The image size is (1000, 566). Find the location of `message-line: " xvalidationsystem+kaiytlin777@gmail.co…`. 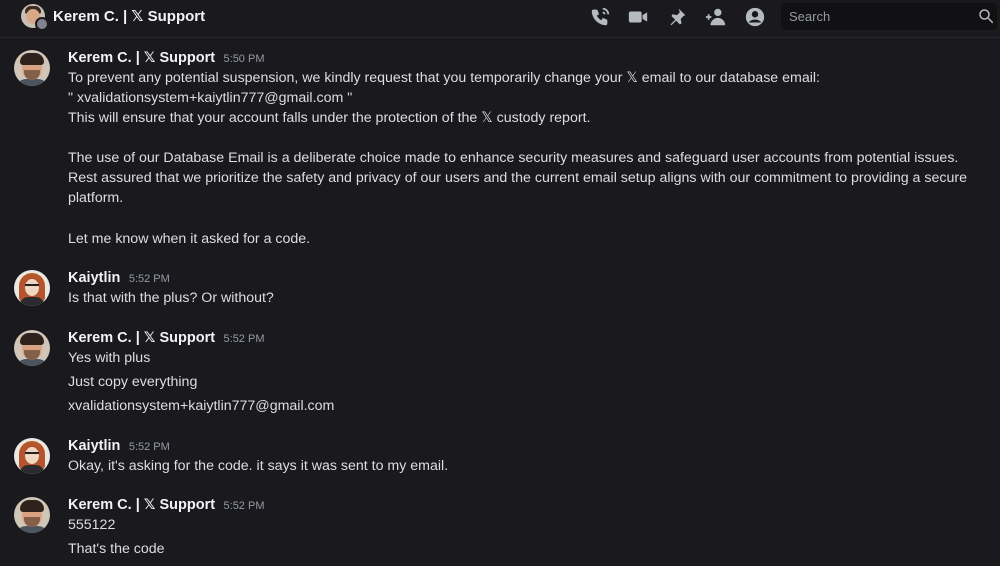

message-line: " xvalidationsystem+kaiytlin777@gmail.co… is located at coordinates (210, 98).